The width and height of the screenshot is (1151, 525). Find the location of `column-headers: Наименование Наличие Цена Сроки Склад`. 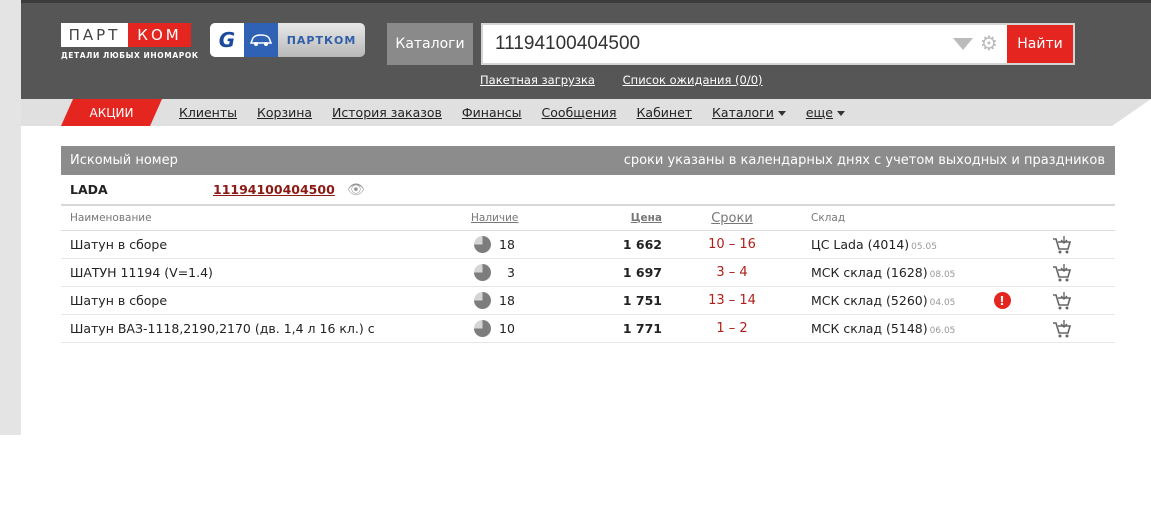

column-headers: Наименование Наличие Цена Сроки Склад is located at coordinates (588, 218).